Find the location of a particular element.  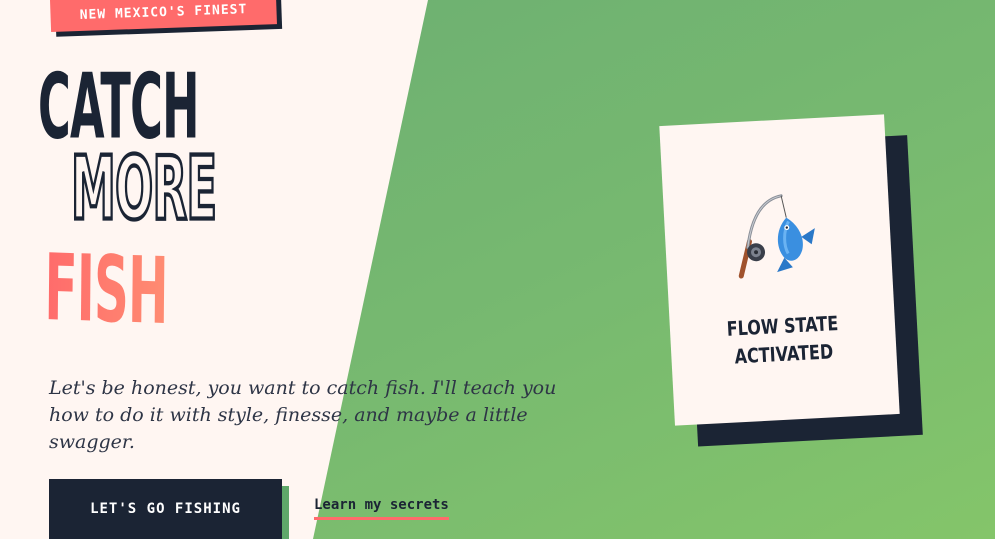

headline-fish: Fish is located at coordinates (106, 289).